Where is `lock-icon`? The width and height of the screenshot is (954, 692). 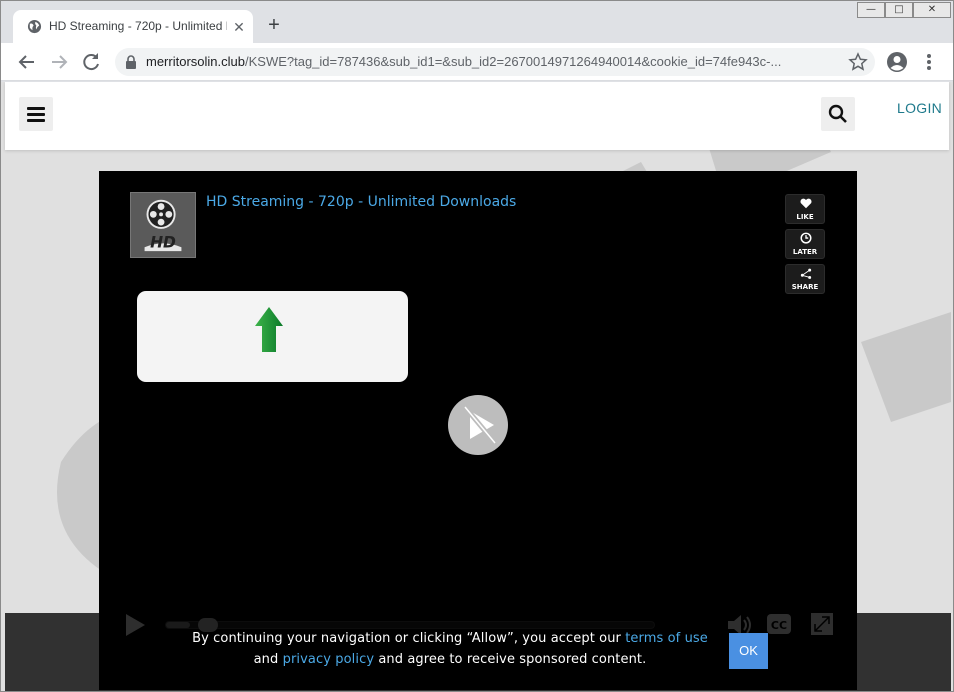 lock-icon is located at coordinates (131, 62).